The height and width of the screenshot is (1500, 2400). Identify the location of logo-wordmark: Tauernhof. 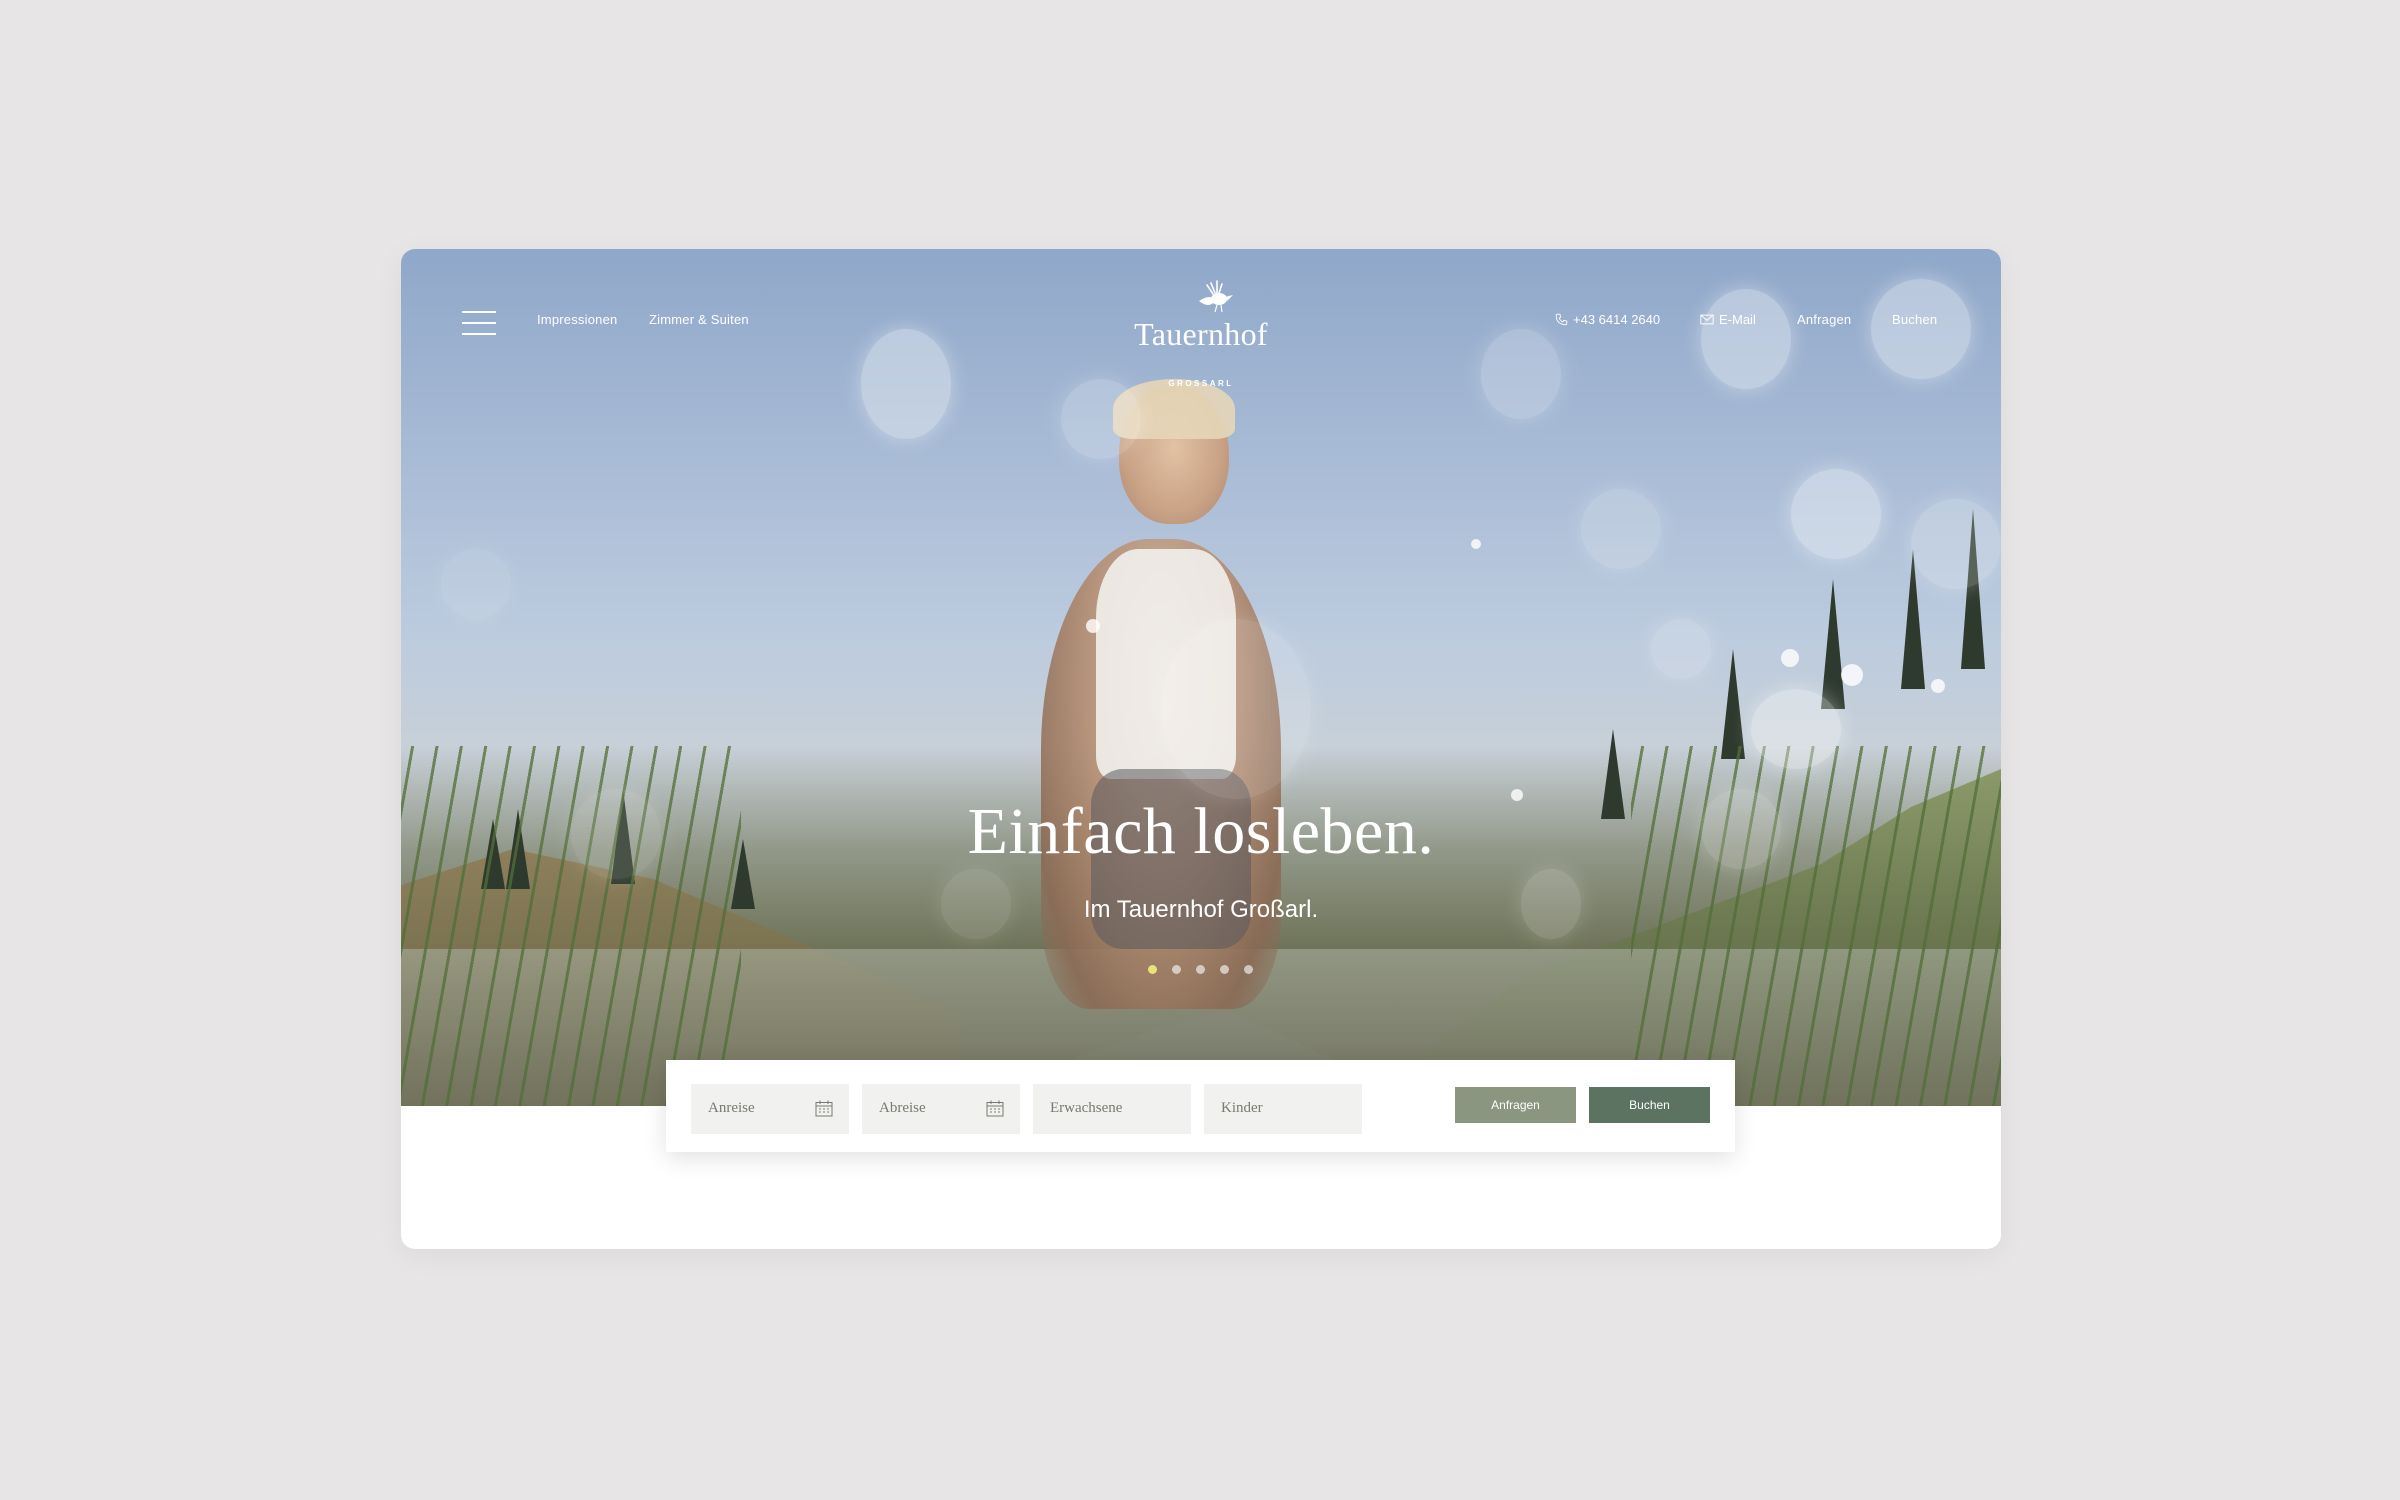
(1201, 334).